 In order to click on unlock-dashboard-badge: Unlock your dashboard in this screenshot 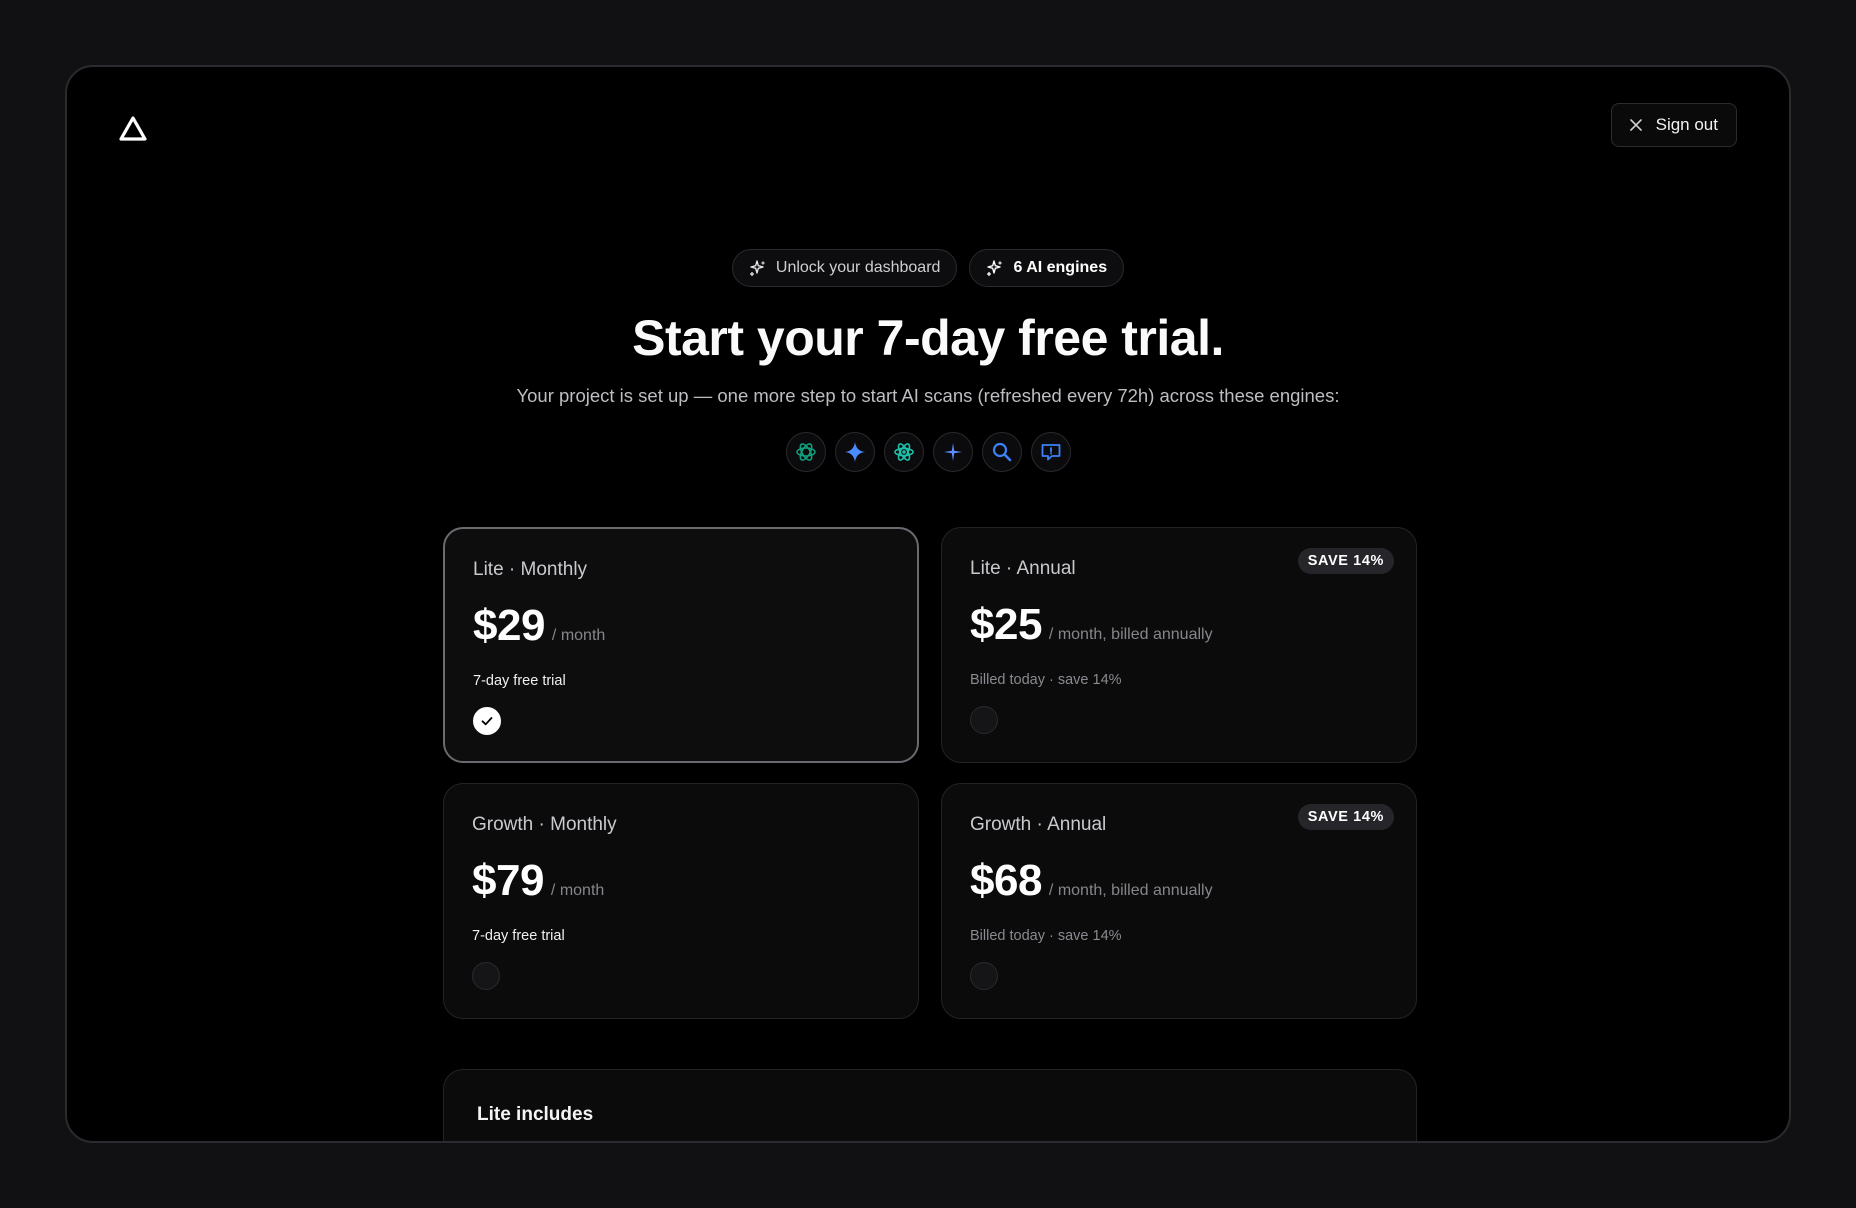, I will do `click(844, 268)`.